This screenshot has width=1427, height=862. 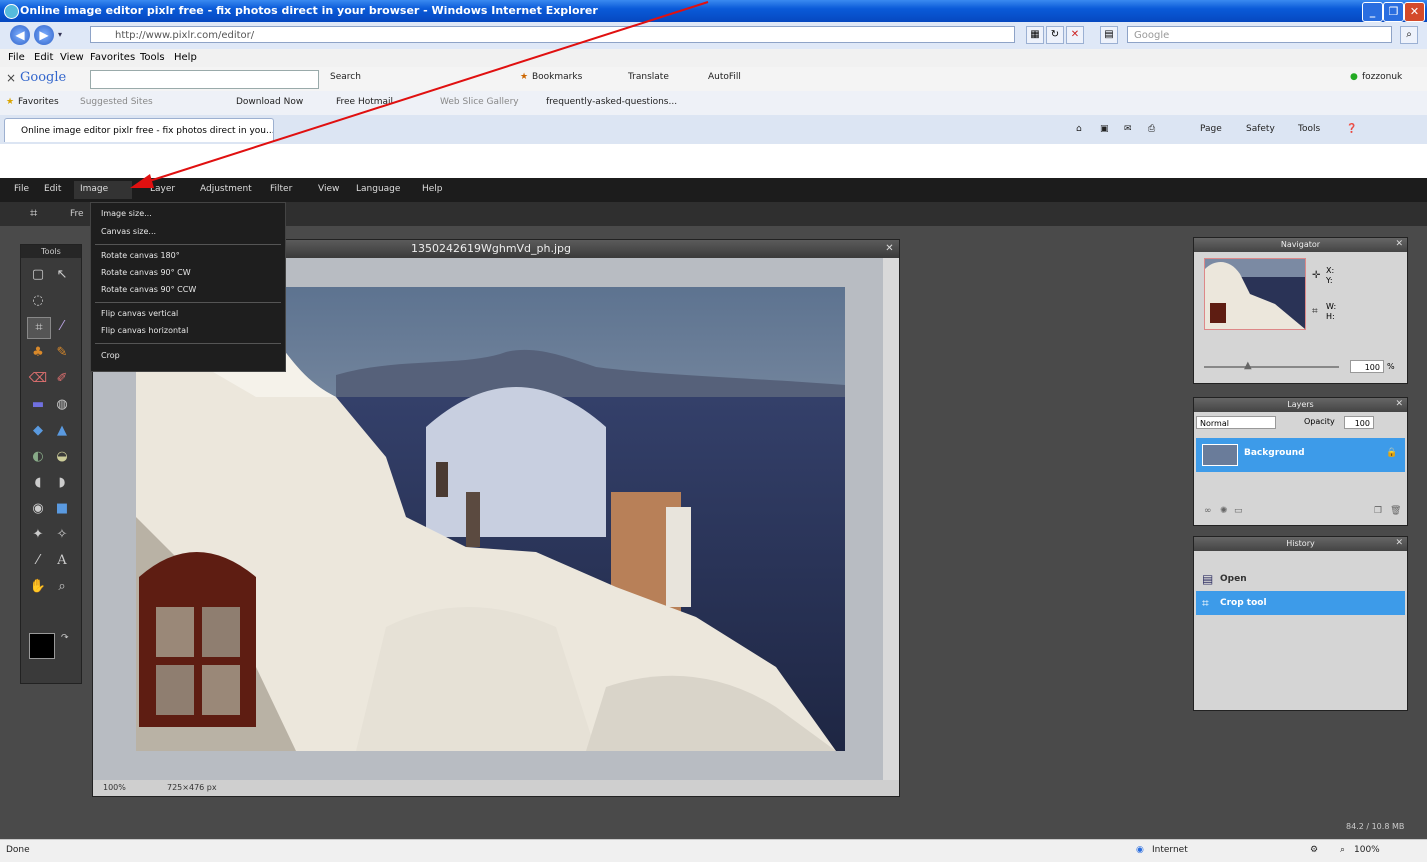 I want to click on home-icon: ⌂, so click(x=1079, y=129).